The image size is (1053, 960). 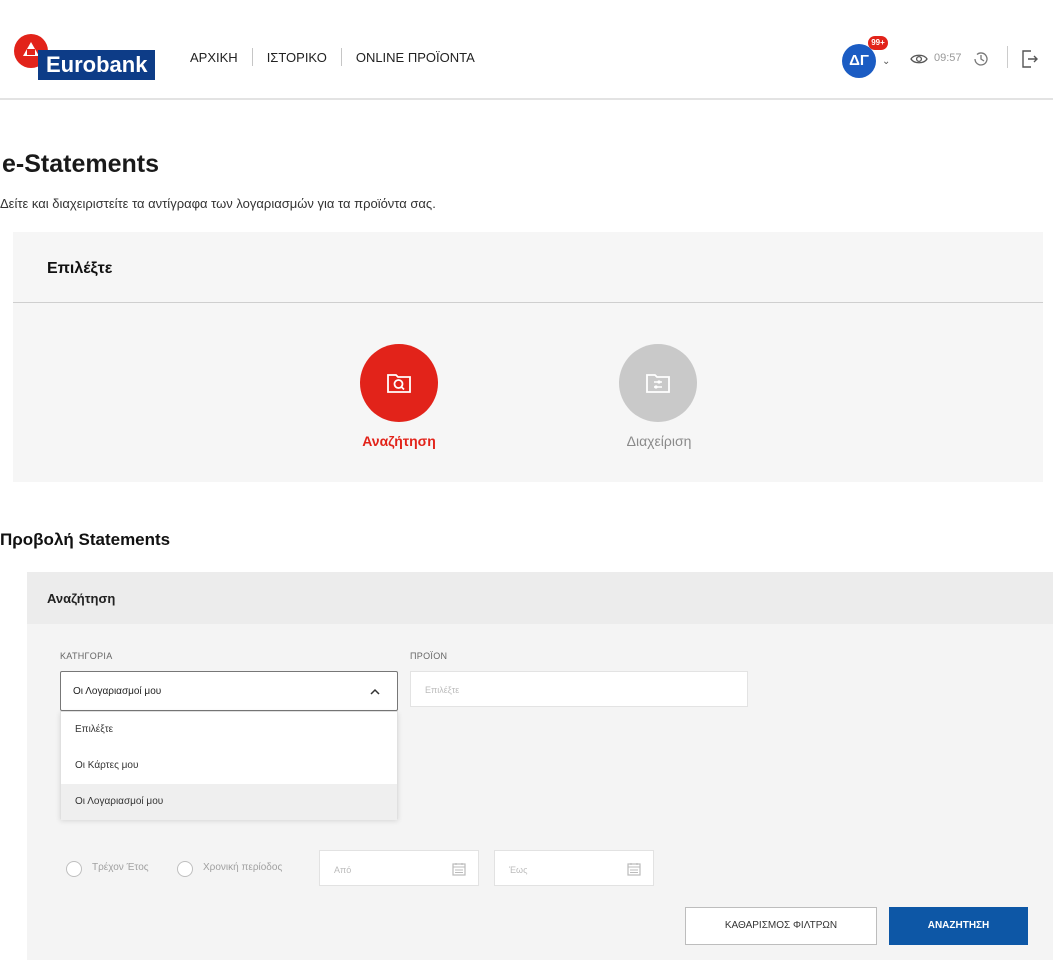 What do you see at coordinates (229, 730) in the screenshot?
I see `category-option: Επιλέξτε` at bounding box center [229, 730].